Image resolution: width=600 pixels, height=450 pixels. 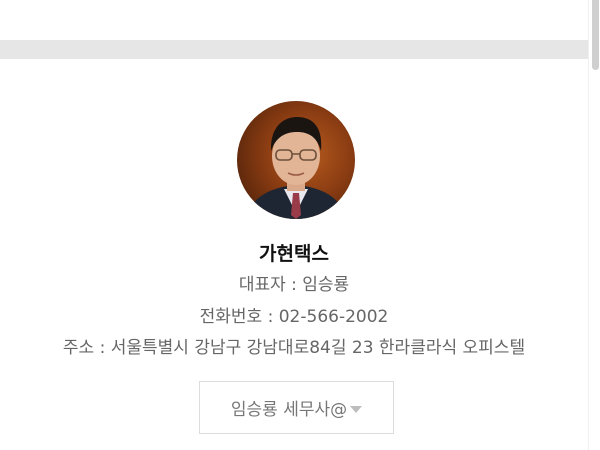 I want to click on contact-select: 임승룡 세무사@, so click(x=296, y=407).